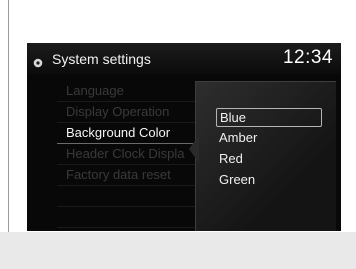  Describe the element at coordinates (118, 132) in the screenshot. I see `menu-item-label: Background Color` at that location.